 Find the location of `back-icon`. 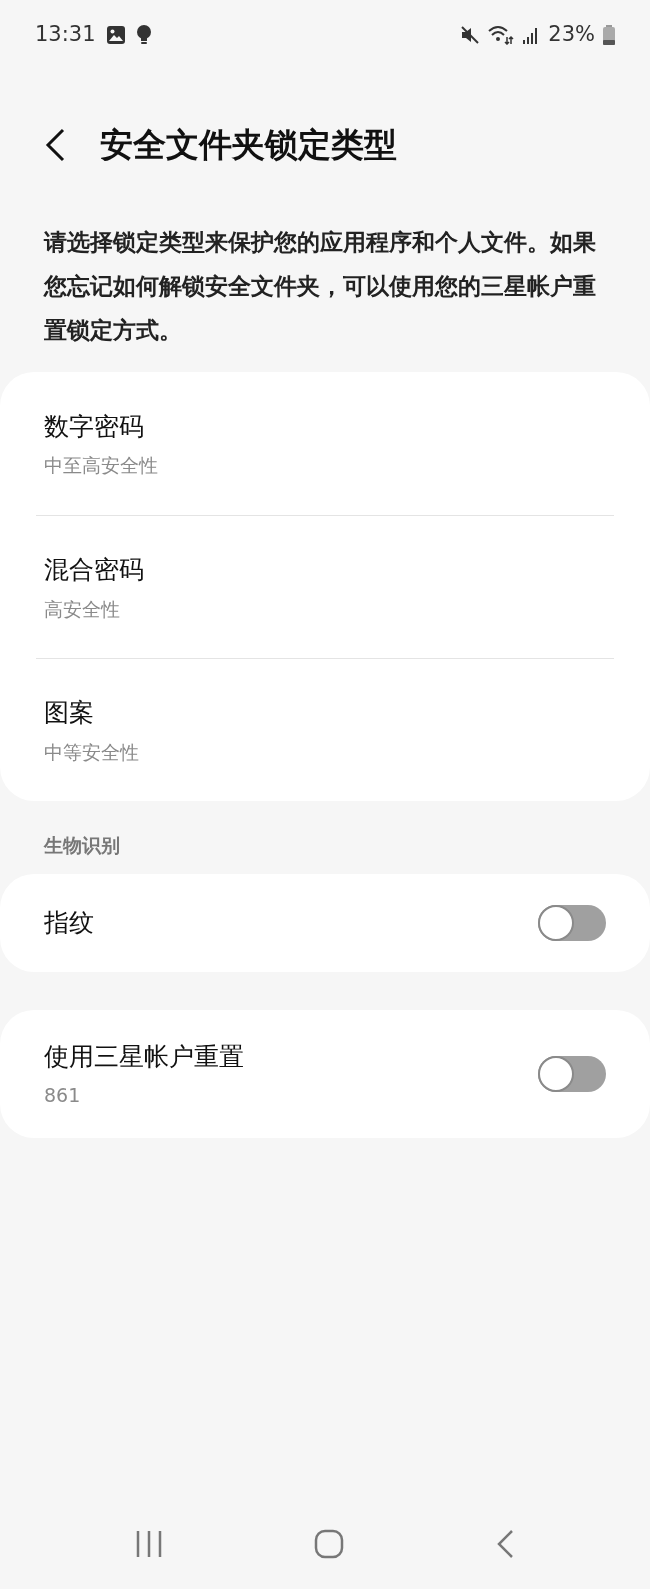

back-icon is located at coordinates (55, 145).